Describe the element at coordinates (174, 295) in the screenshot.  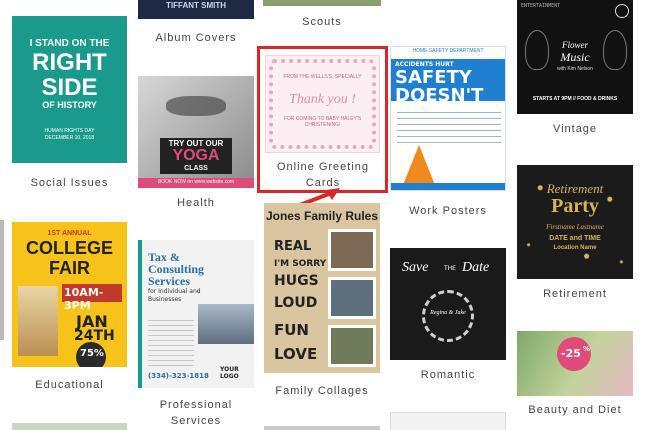
I see `tax-sub: for Individual and Businesses` at that location.